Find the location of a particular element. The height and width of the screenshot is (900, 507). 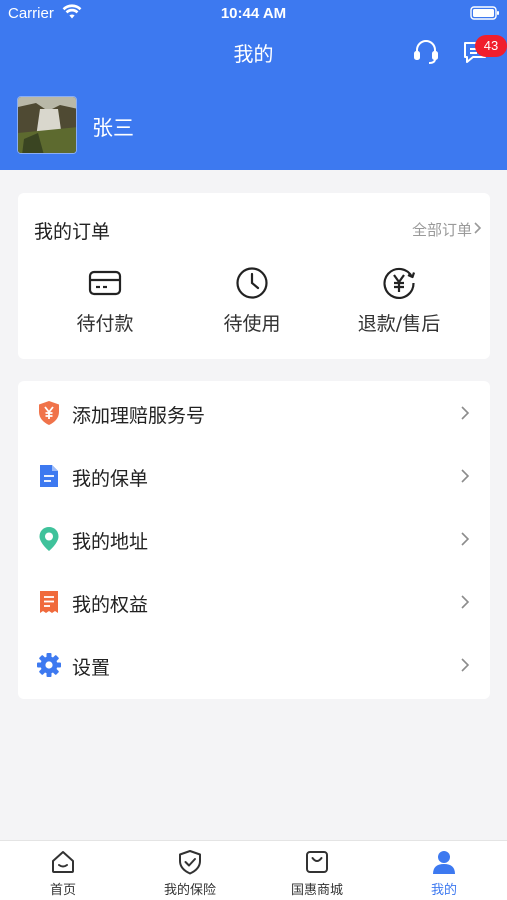

orders-title: 我的订单 is located at coordinates (72, 232).